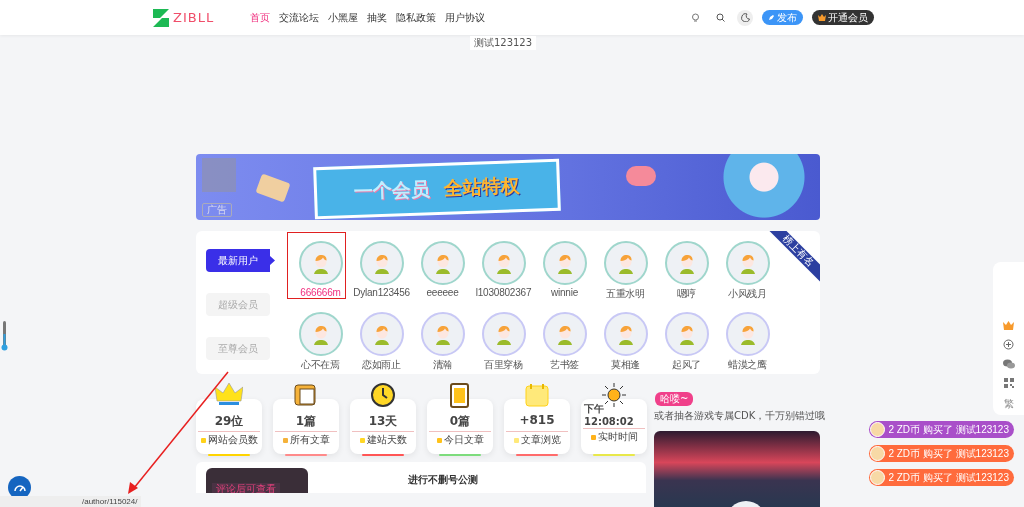 The height and width of the screenshot is (507, 1024). Describe the element at coordinates (482, 187) in the screenshot. I see `banner-slogan: 全站特权` at that location.